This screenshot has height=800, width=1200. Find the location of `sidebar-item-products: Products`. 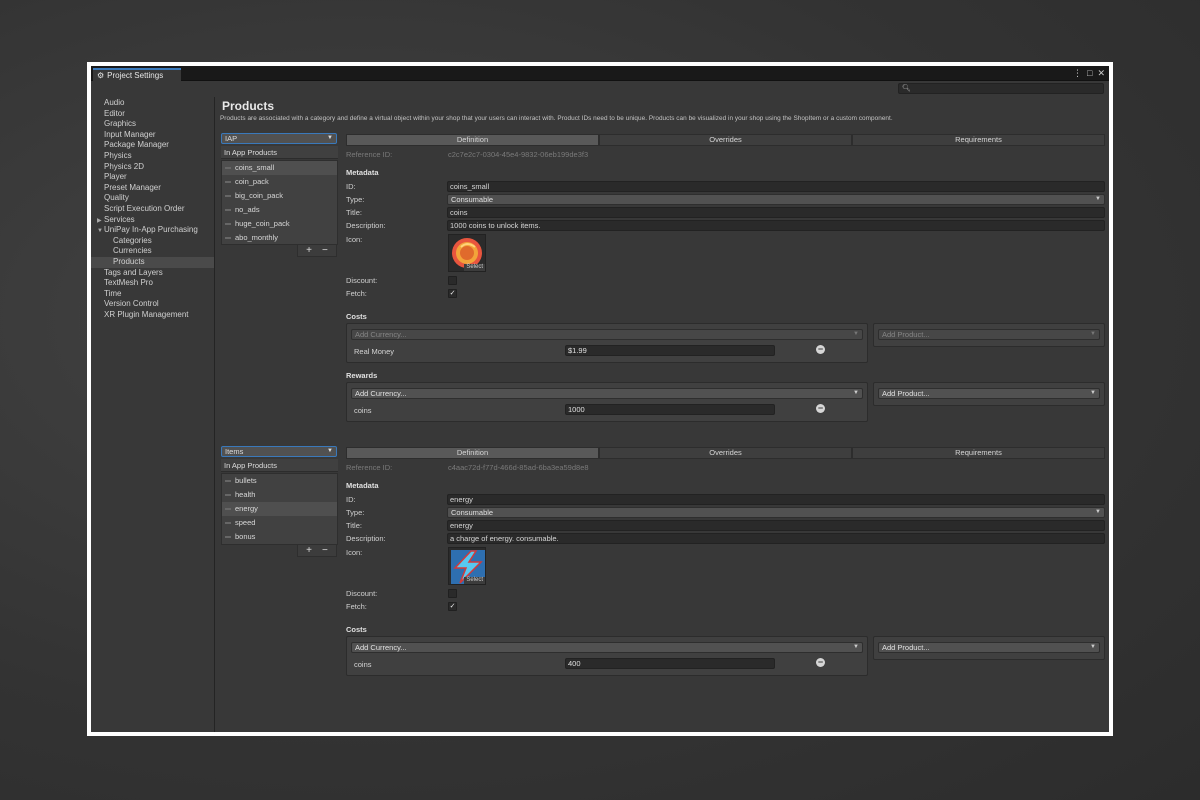

sidebar-item-products: Products is located at coordinates (152, 262).